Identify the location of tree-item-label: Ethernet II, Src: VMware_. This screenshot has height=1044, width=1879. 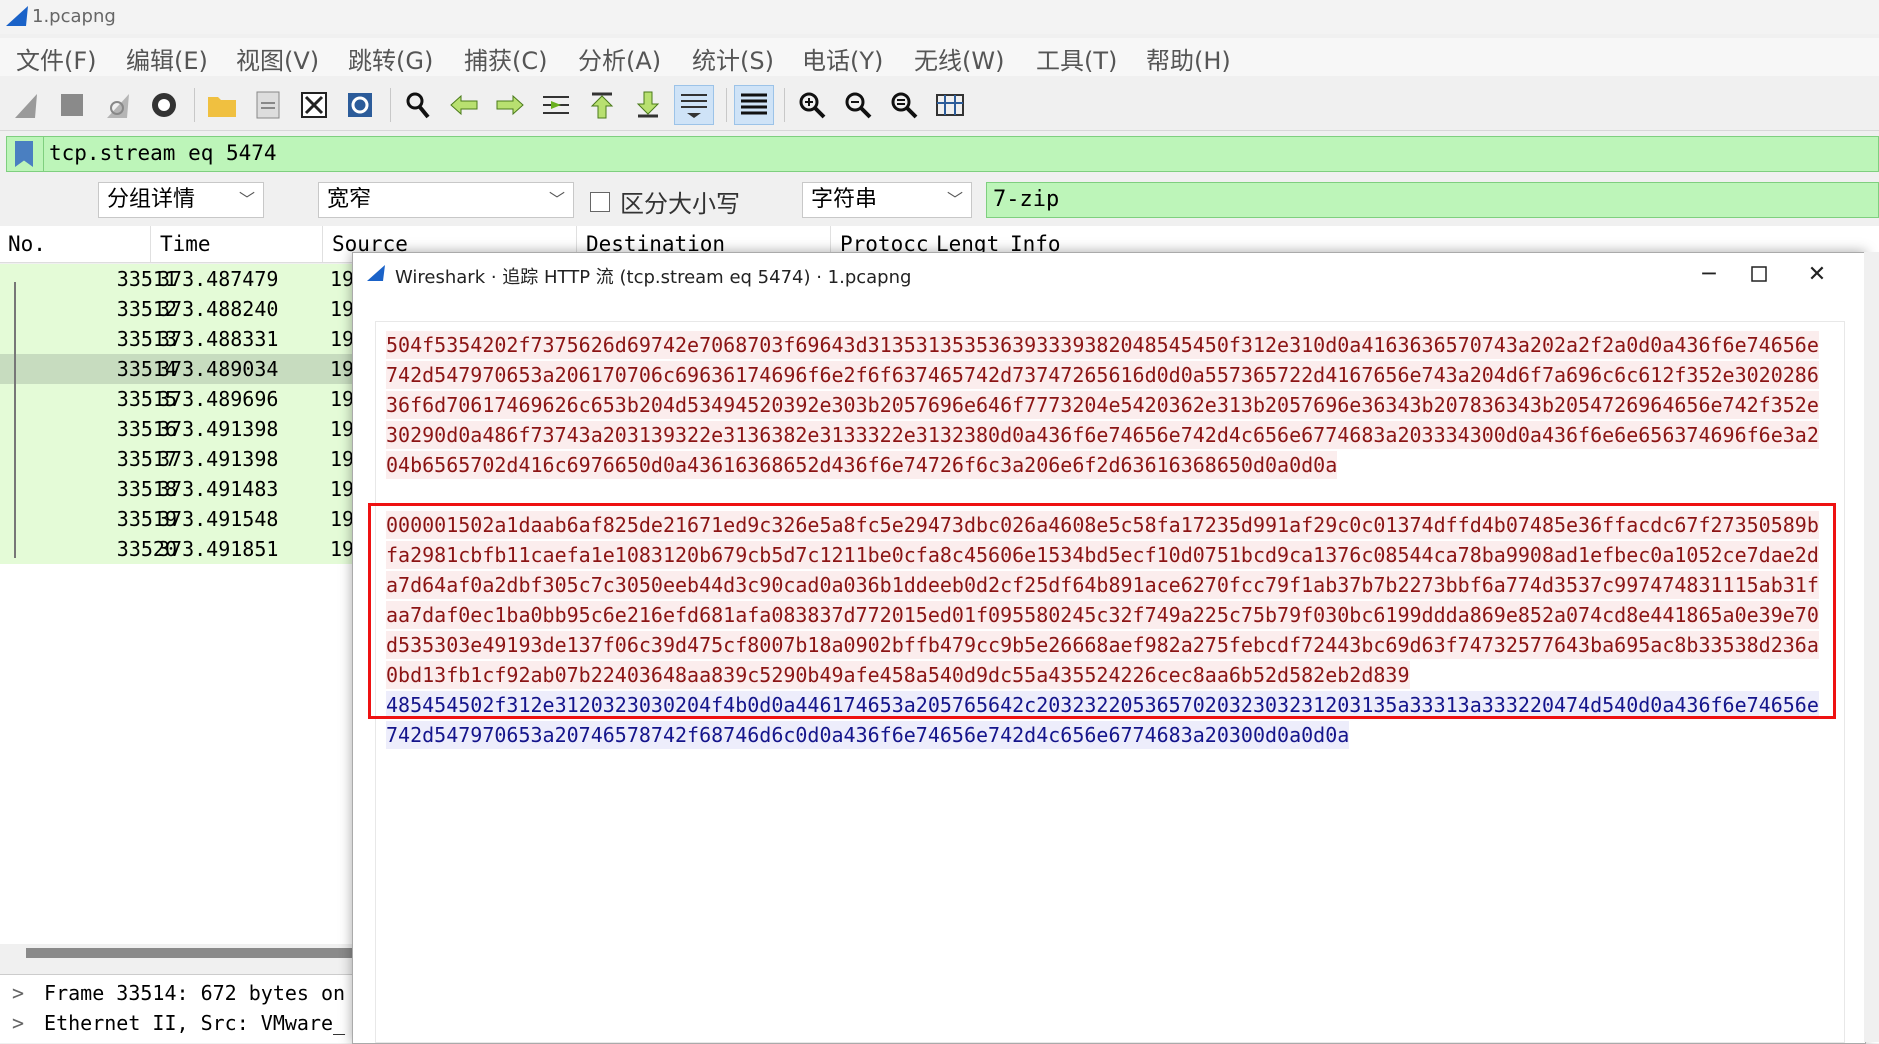
(195, 1023).